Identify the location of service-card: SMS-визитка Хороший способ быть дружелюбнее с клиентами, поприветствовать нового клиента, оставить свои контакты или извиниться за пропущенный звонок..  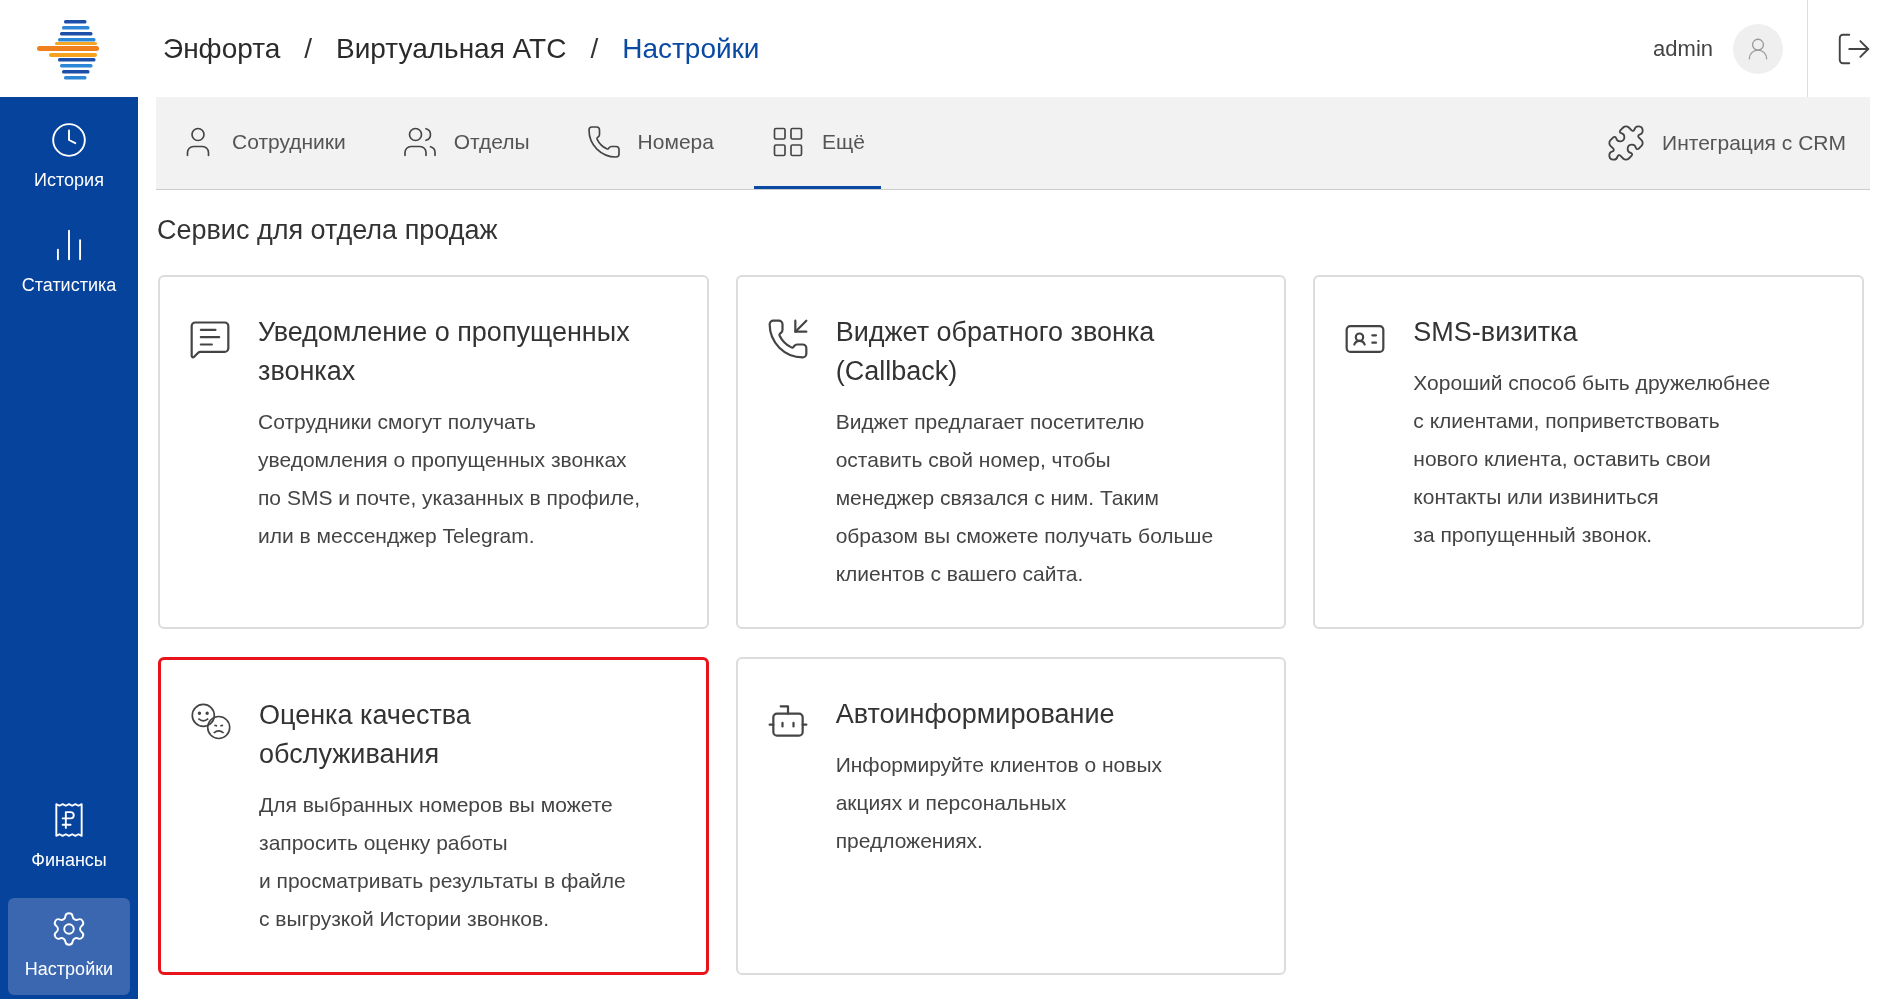
(1588, 451).